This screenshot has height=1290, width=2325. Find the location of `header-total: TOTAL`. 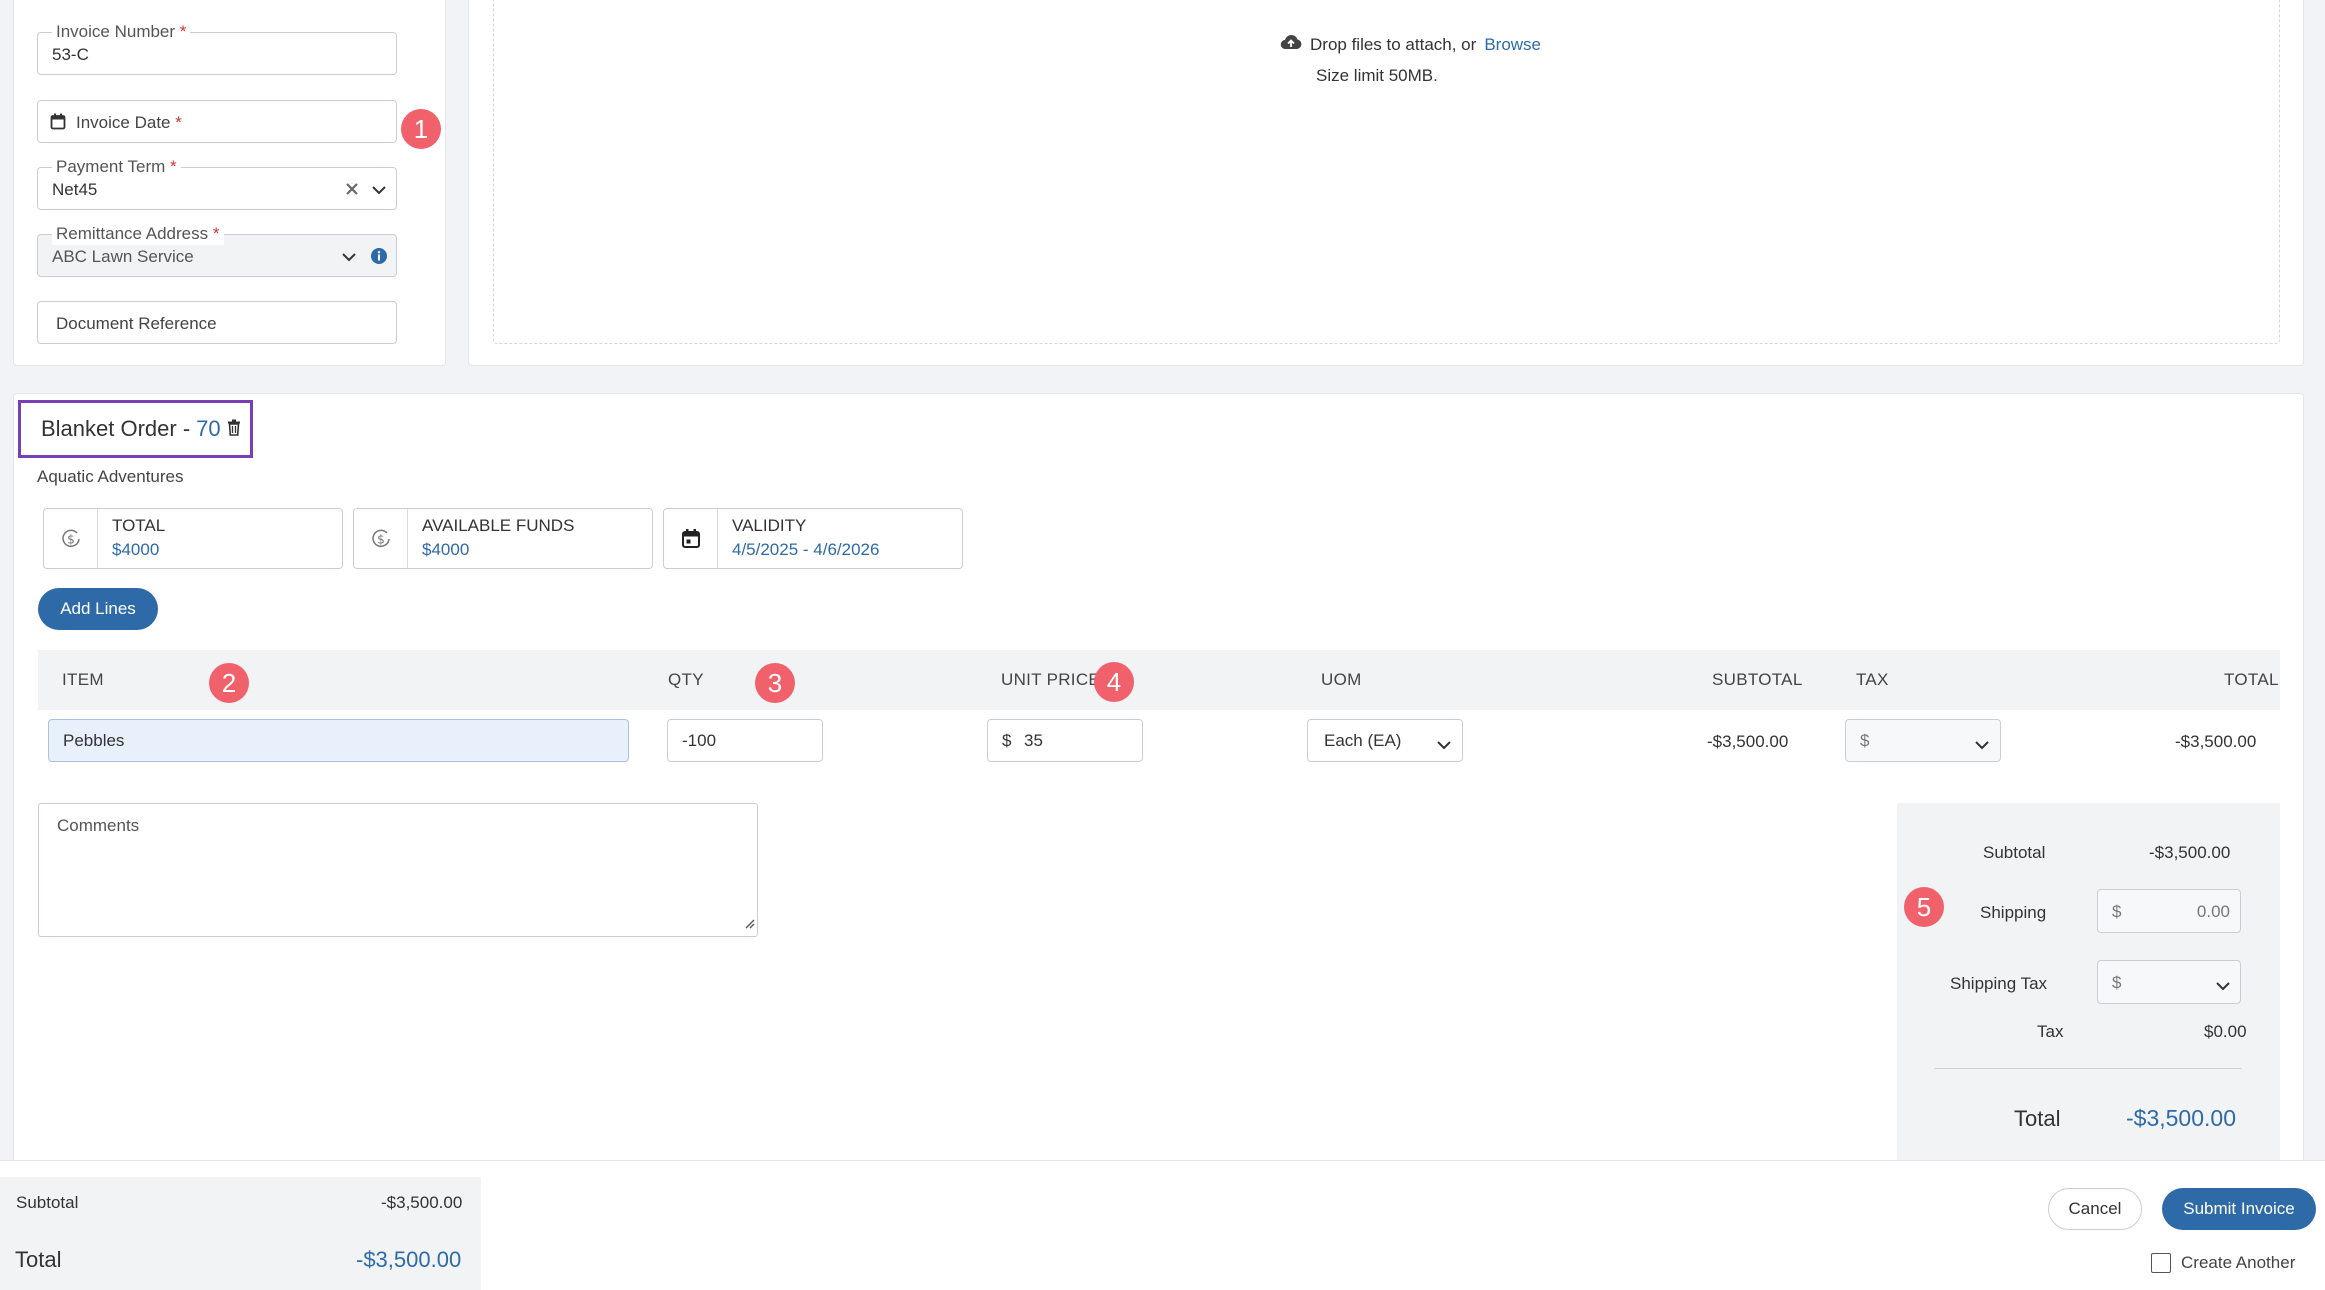

header-total: TOTAL is located at coordinates (2251, 679).